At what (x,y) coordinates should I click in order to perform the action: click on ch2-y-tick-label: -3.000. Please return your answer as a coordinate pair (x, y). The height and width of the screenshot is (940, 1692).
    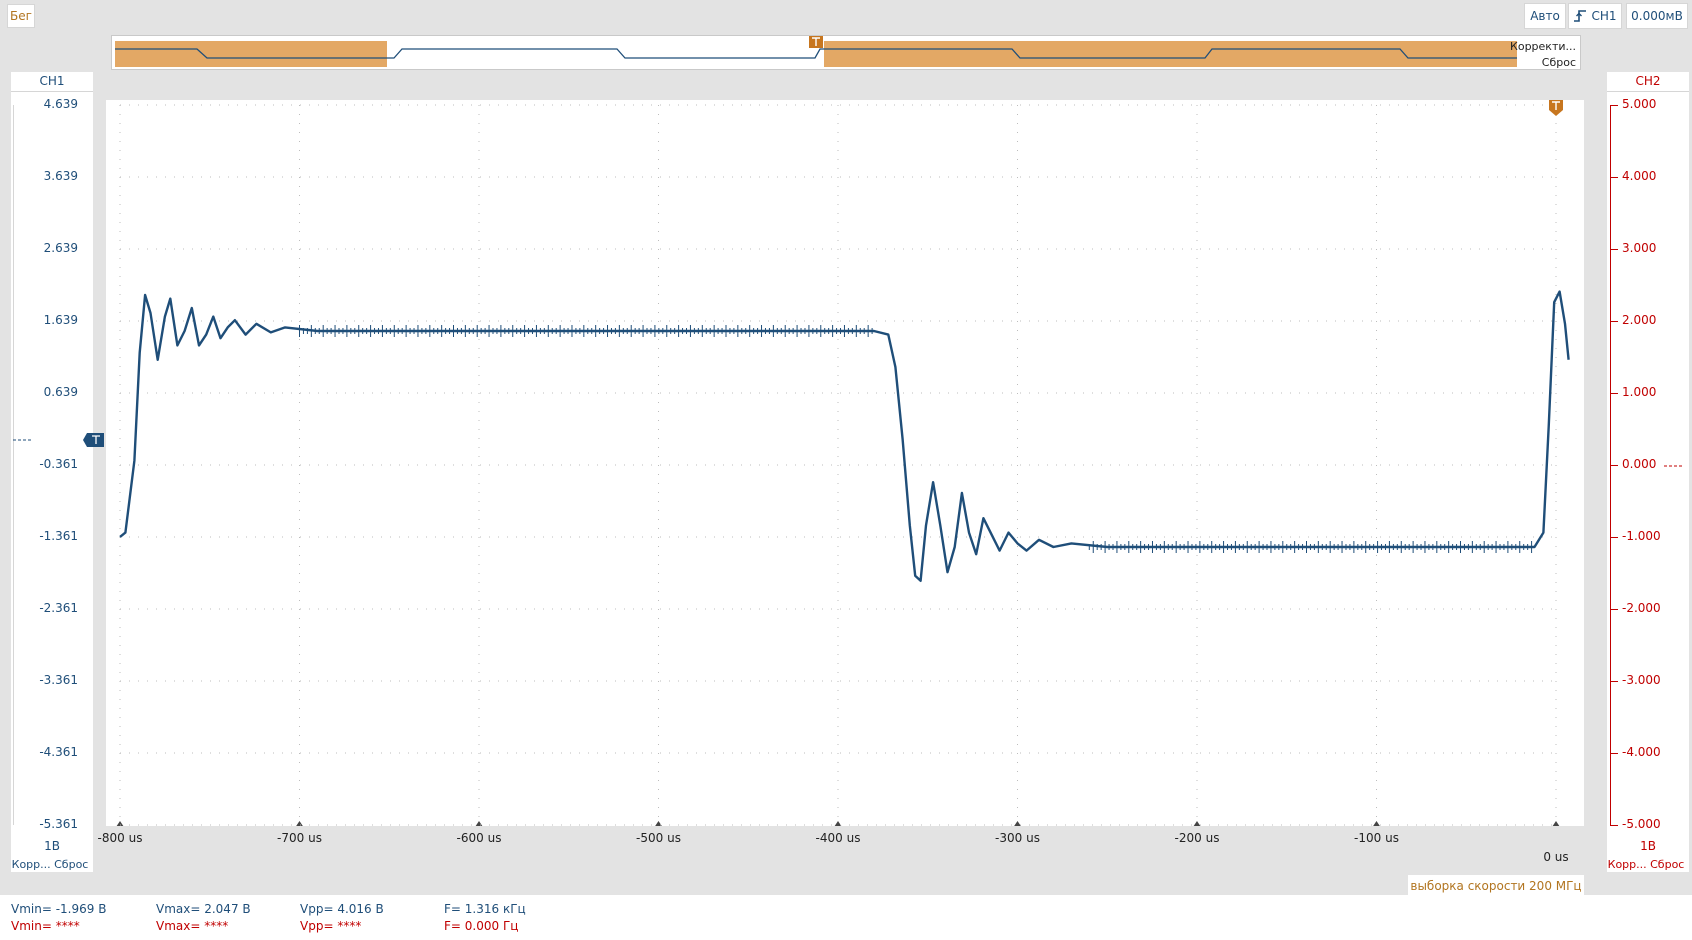
    Looking at the image, I should click on (1641, 680).